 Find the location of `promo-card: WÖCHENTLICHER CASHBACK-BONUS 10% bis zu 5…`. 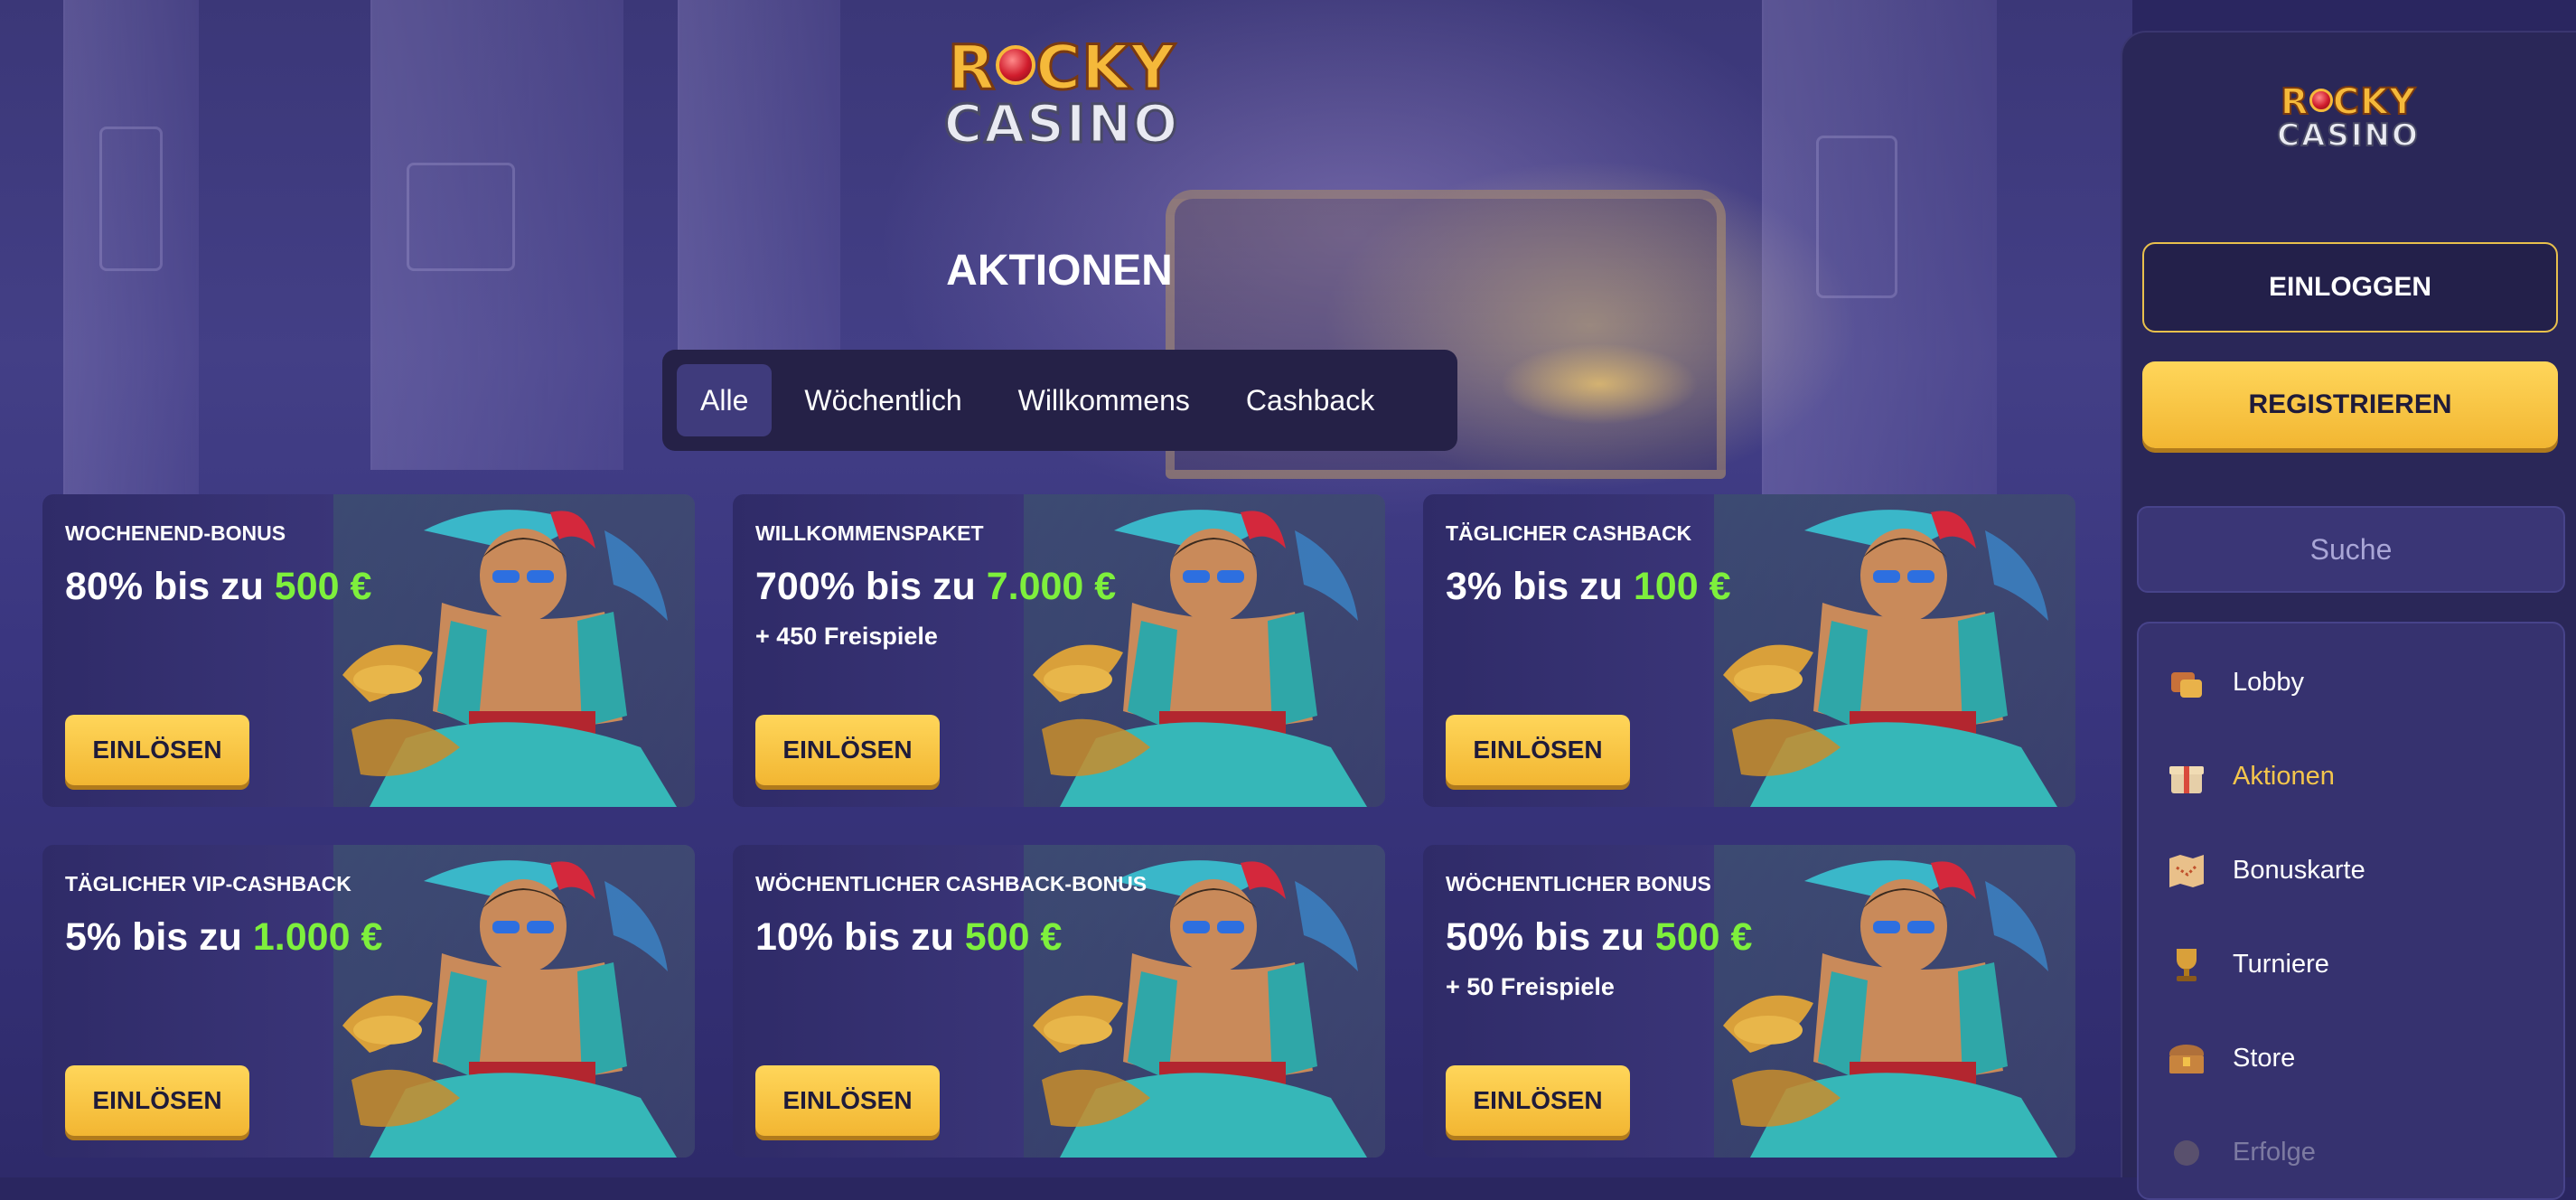

promo-card: WÖCHENTLICHER CASHBACK-BONUS 10% bis zu 5… is located at coordinates (1059, 1001).